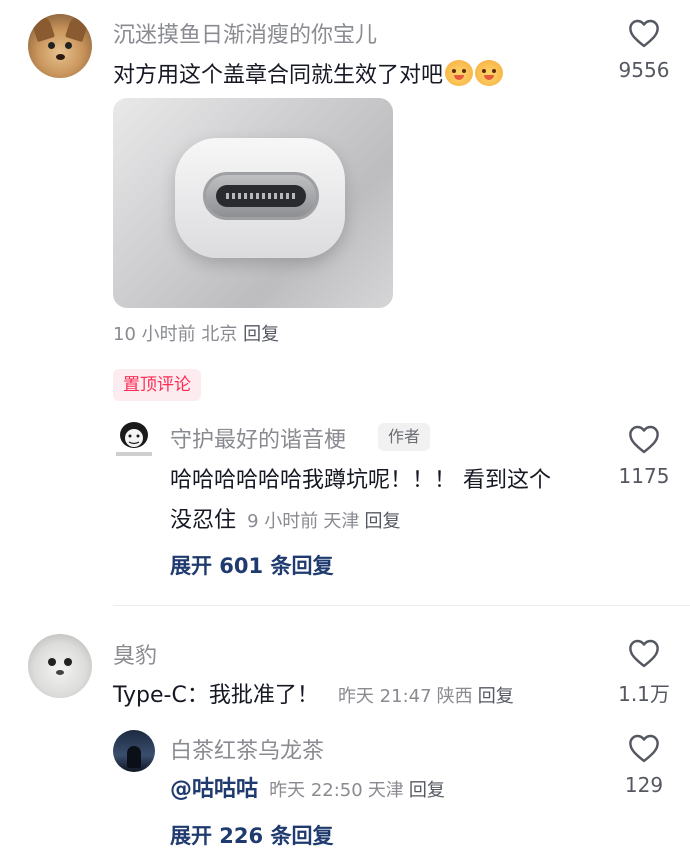 The width and height of the screenshot is (690, 857). I want to click on divider, so click(401, 605).